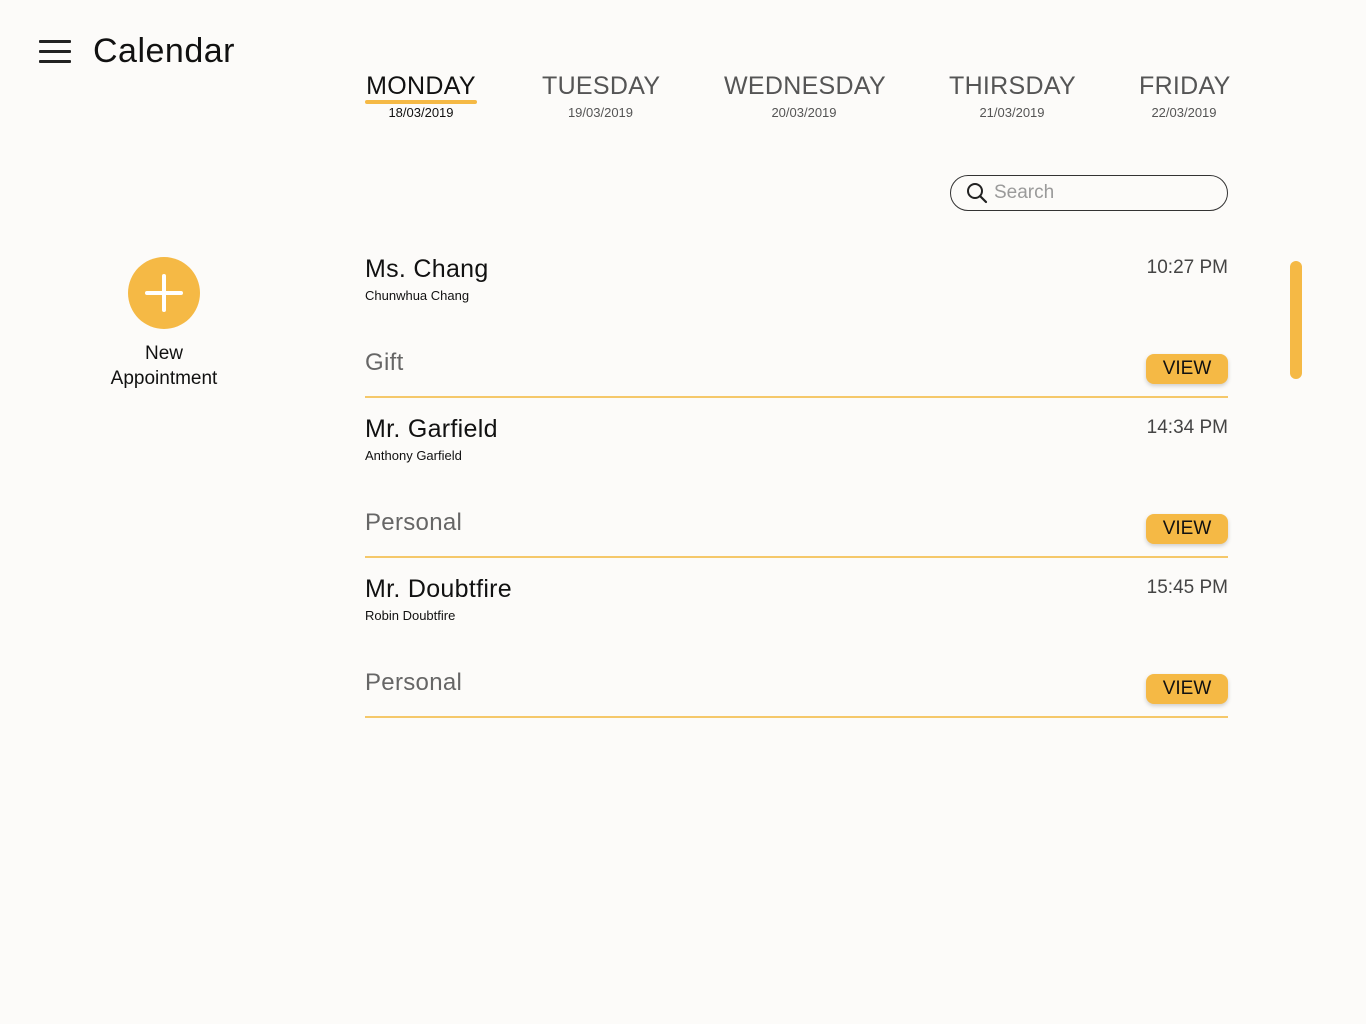  Describe the element at coordinates (1187, 587) in the screenshot. I see `appointment-time: 15:45 PM` at that location.